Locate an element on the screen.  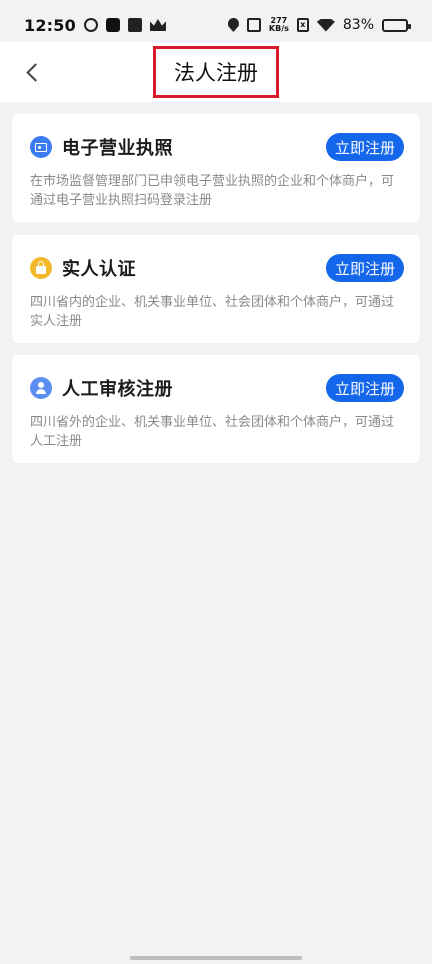
person-icon is located at coordinates (41, 388).